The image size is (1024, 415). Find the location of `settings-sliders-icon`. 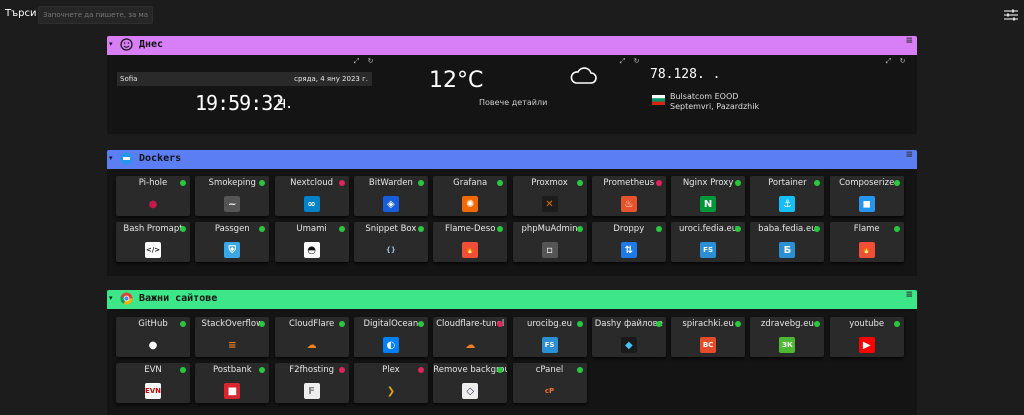

settings-sliders-icon is located at coordinates (1011, 15).